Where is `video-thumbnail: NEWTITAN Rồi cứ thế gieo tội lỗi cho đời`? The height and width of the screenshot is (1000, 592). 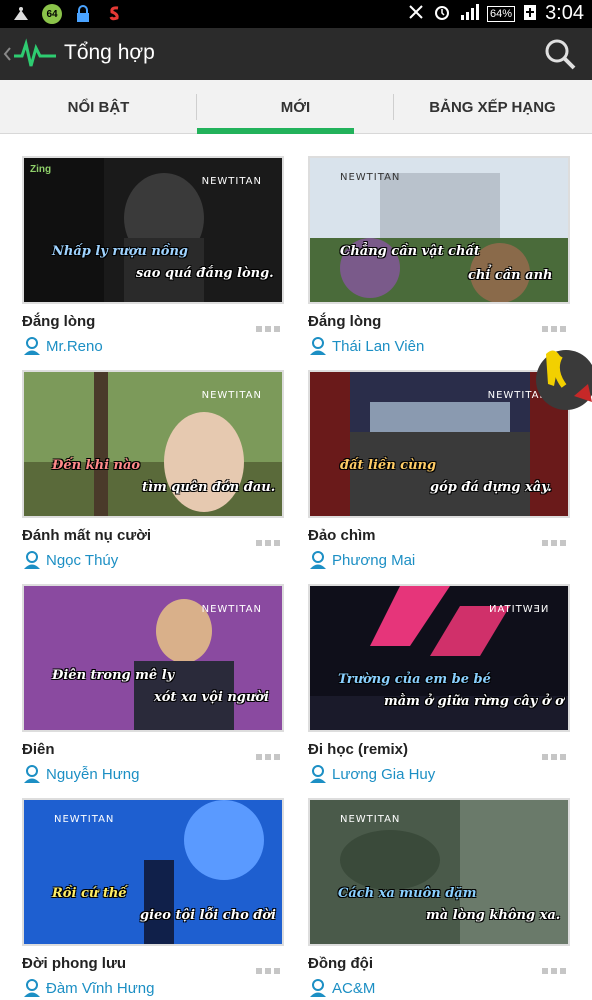 video-thumbnail: NEWTITAN Rồi cứ thế gieo tội lỗi cho đời is located at coordinates (153, 872).